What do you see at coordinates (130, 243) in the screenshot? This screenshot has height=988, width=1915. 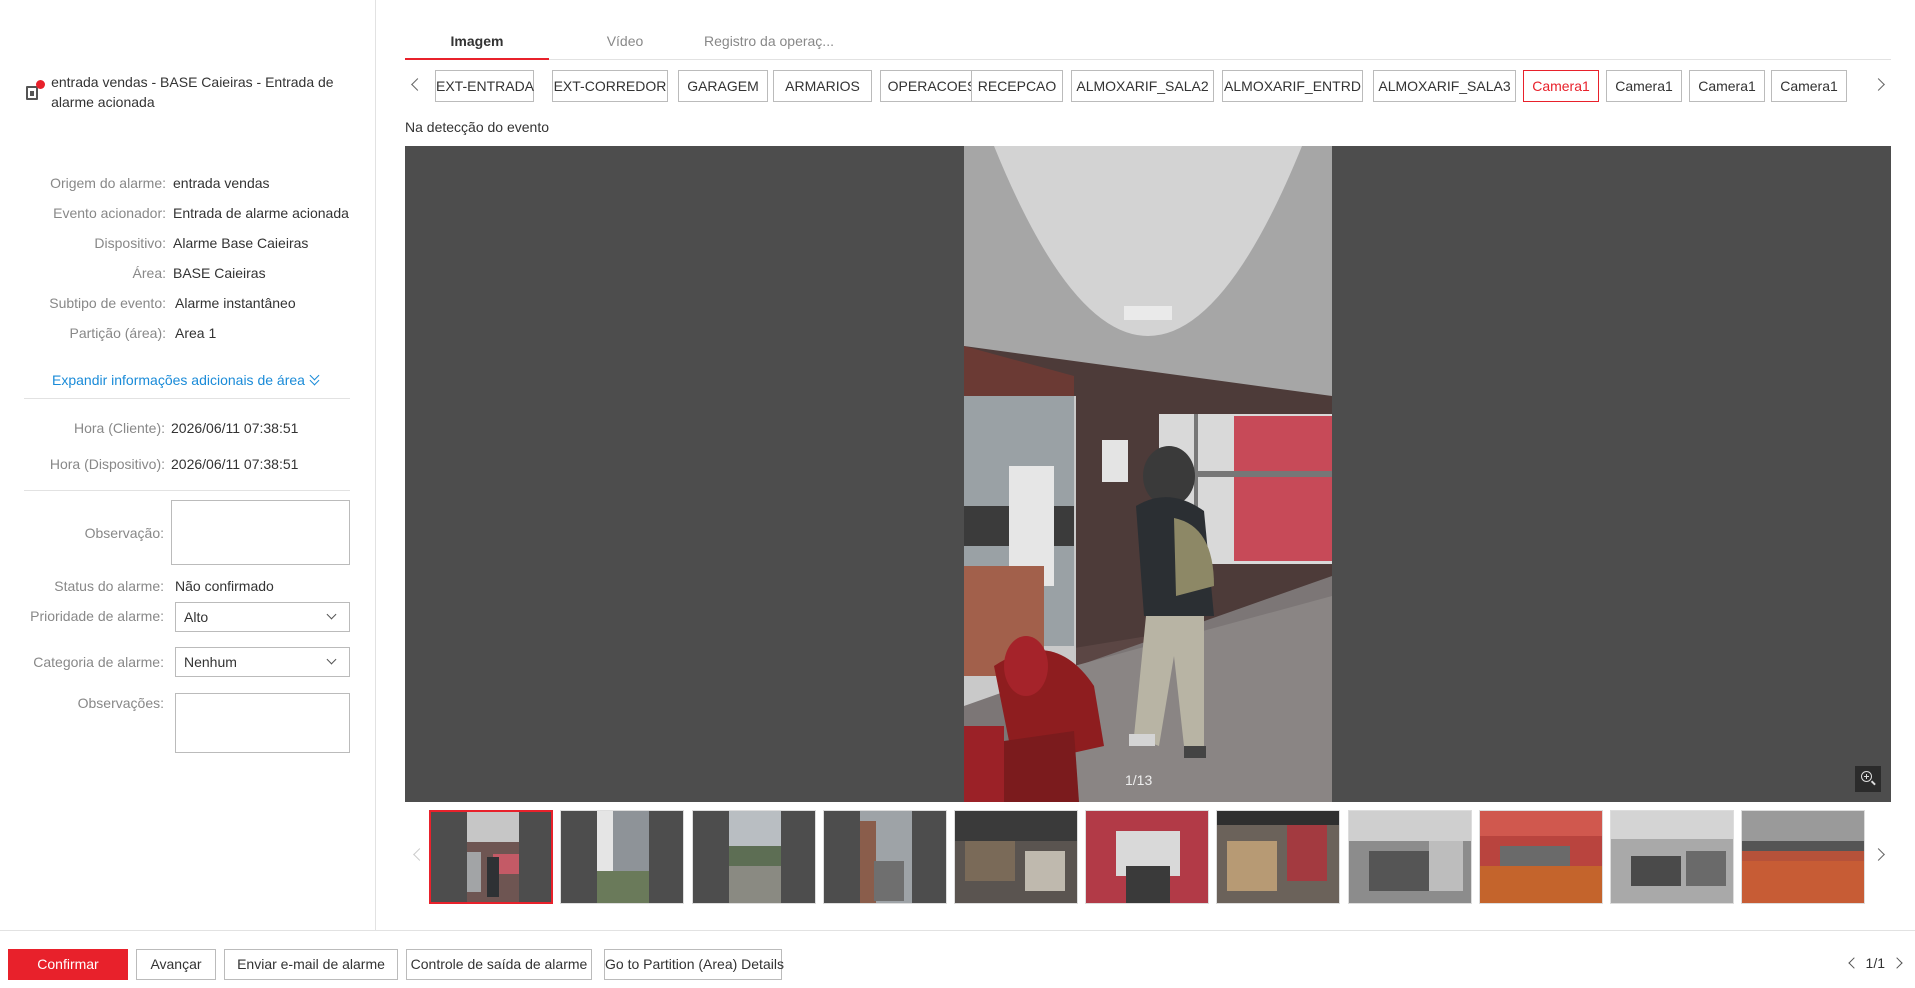 I see `detail-label: Dispositivo:` at bounding box center [130, 243].